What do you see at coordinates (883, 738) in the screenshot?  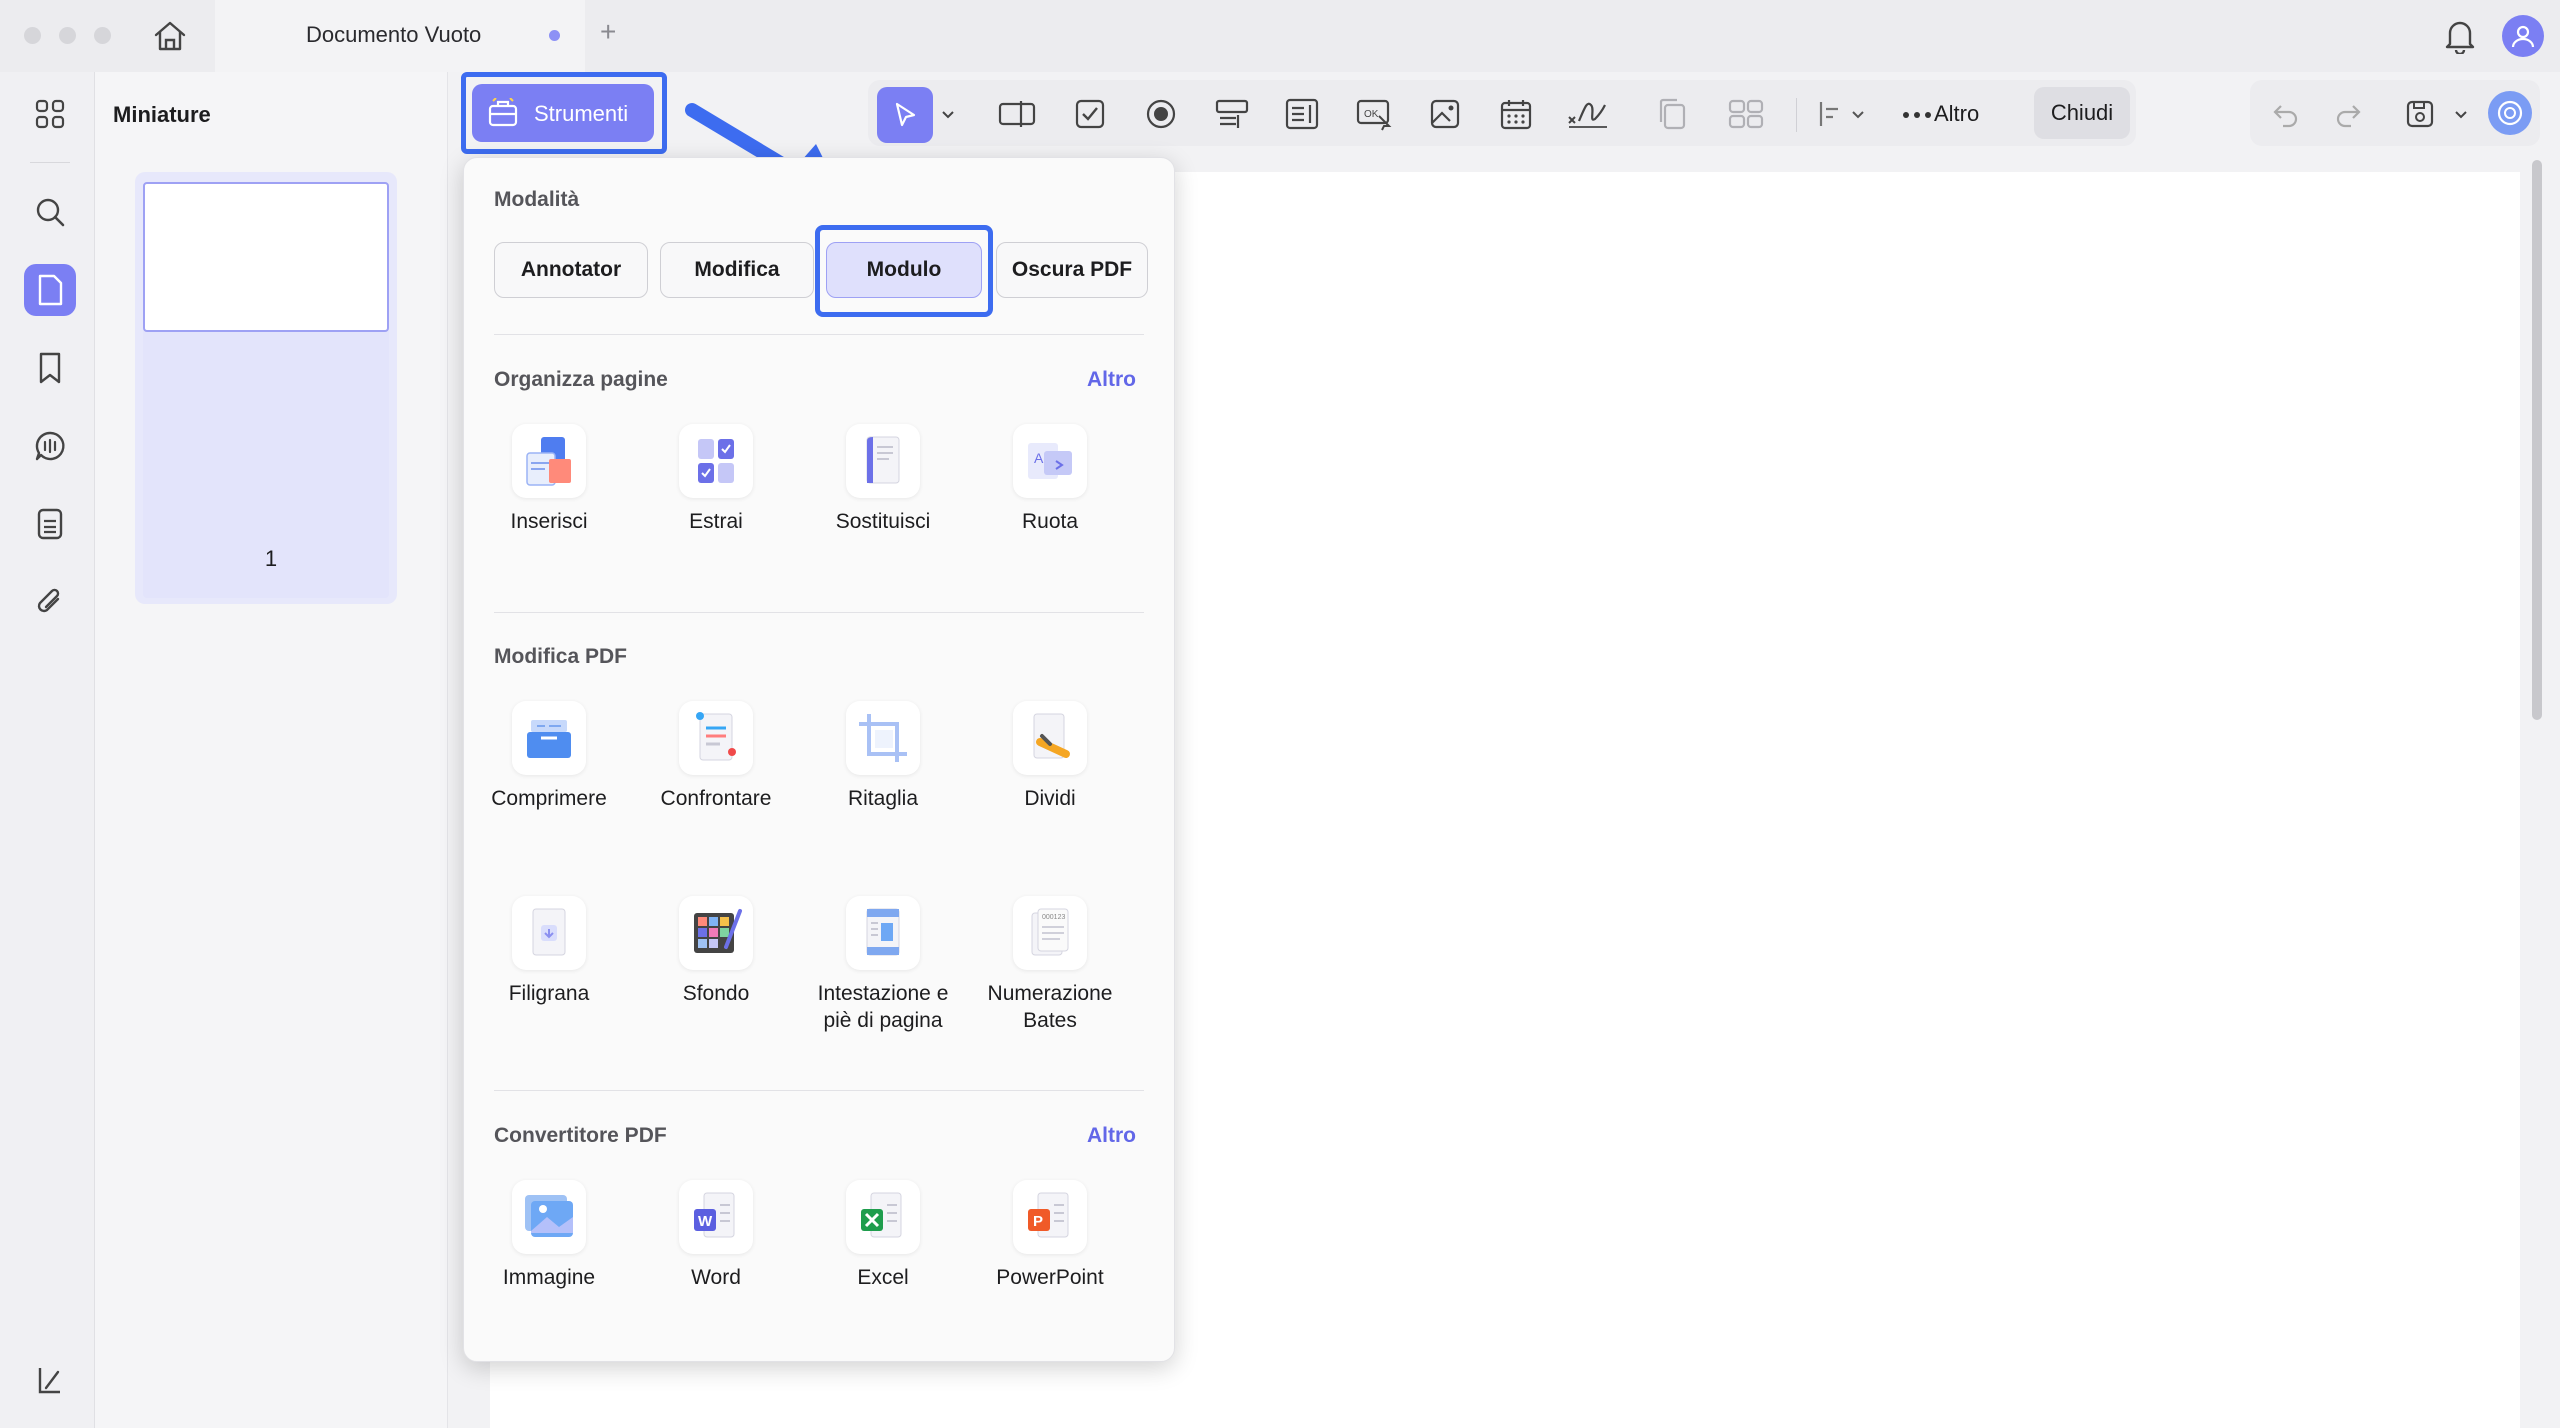 I see `crop-icon` at bounding box center [883, 738].